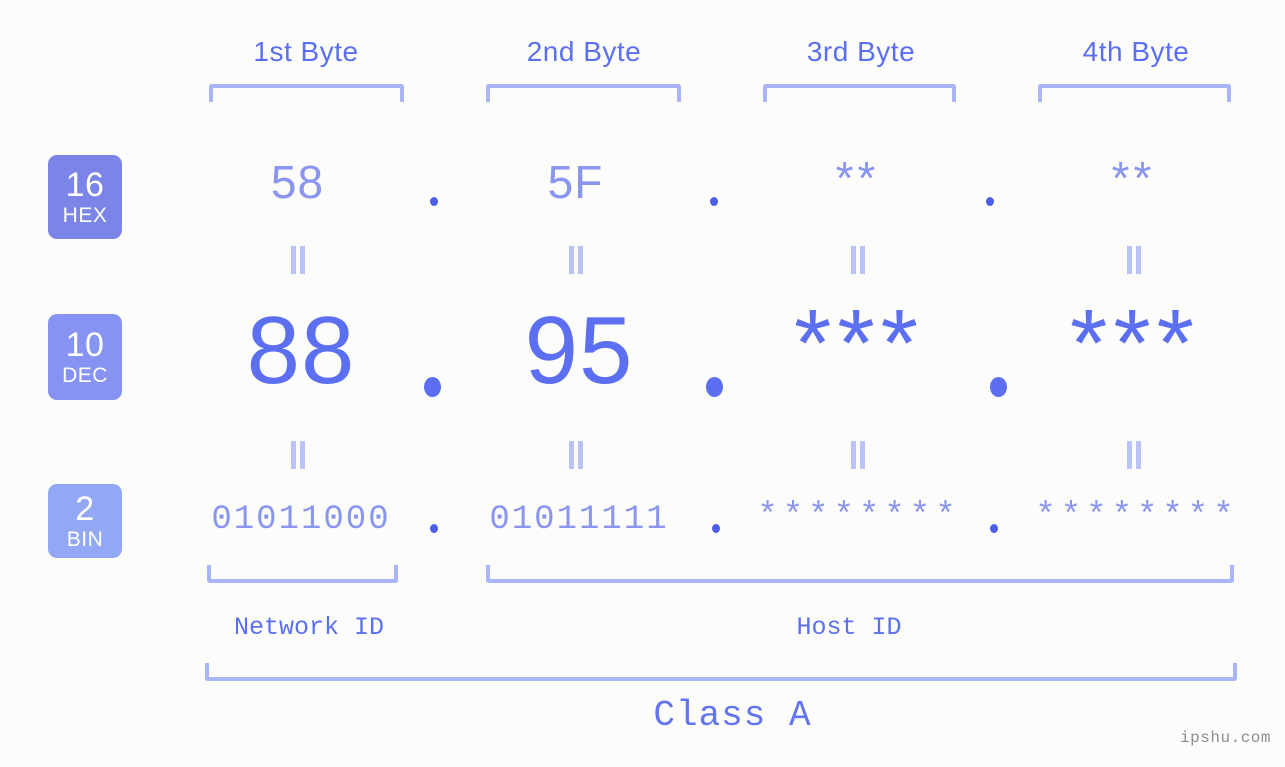  What do you see at coordinates (584, 51) in the screenshot?
I see `byte-header-2: 2nd Byte` at bounding box center [584, 51].